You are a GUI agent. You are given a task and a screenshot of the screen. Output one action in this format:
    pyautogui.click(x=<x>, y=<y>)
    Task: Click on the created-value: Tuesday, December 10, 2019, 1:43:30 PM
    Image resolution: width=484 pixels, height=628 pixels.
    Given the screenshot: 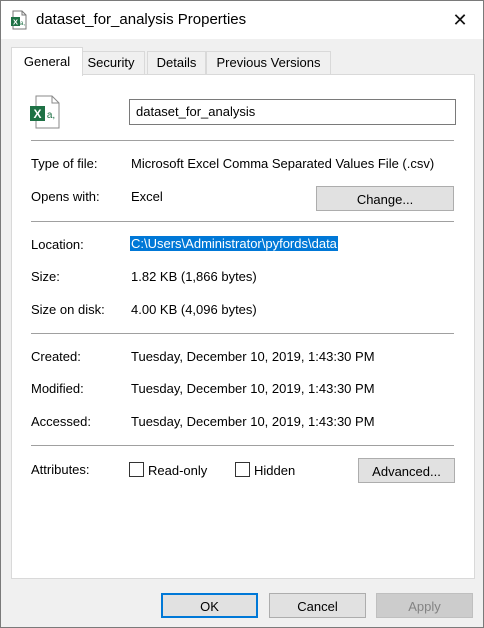 What is the action you would take?
    pyautogui.click(x=253, y=356)
    